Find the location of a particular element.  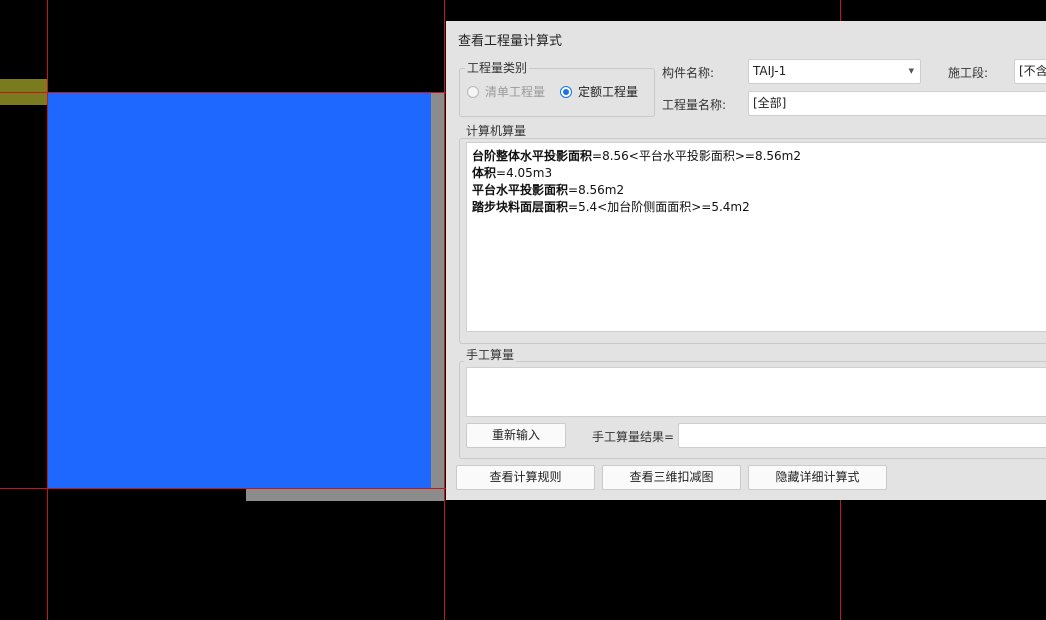

view-calc-rules-button: 查看计算规则 is located at coordinates (525, 477).